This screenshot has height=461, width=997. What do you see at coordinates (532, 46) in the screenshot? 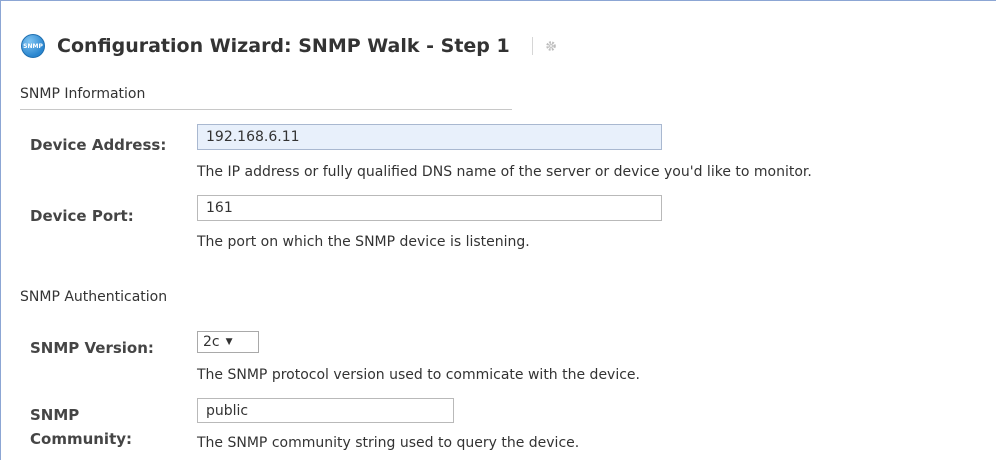
I see `title-divider` at bounding box center [532, 46].